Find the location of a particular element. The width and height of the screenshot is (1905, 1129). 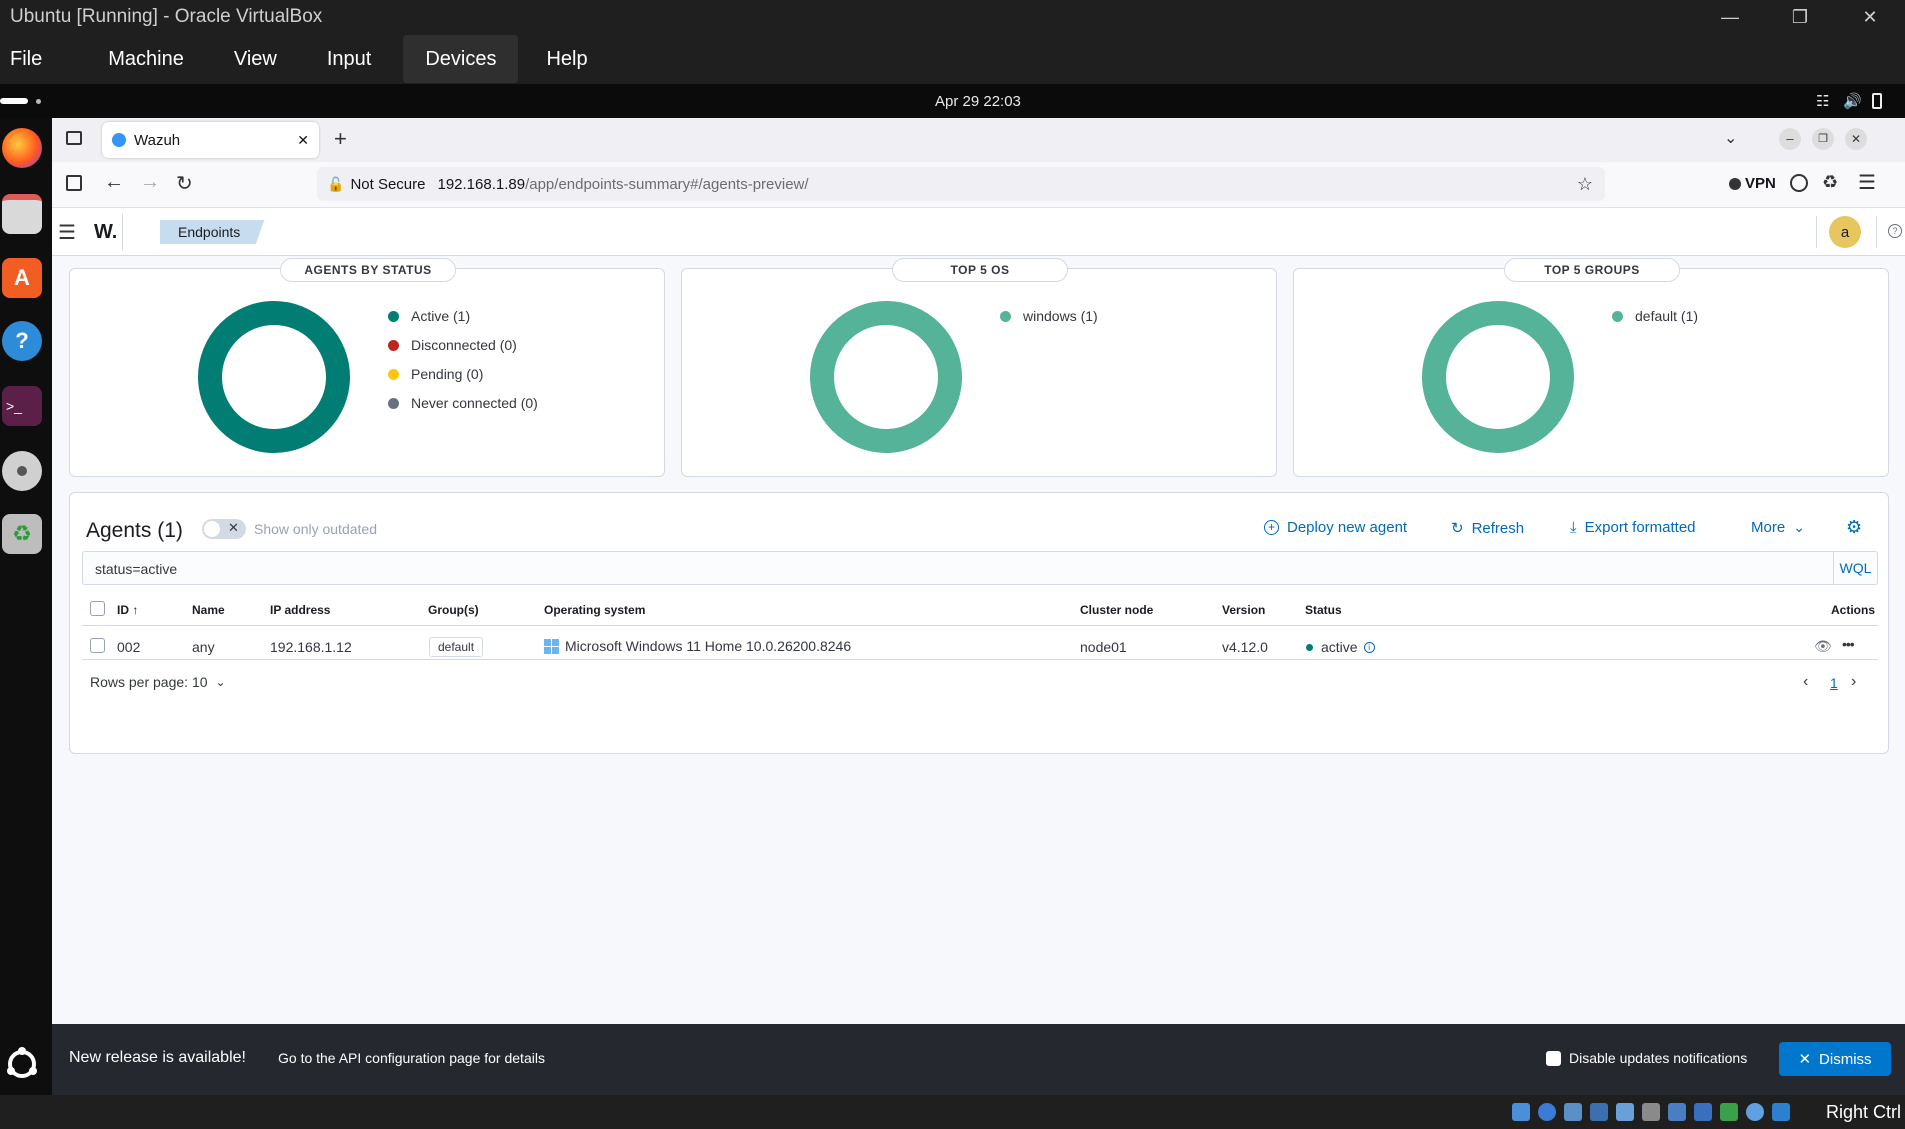

wql-button: WQL is located at coordinates (1855, 568).